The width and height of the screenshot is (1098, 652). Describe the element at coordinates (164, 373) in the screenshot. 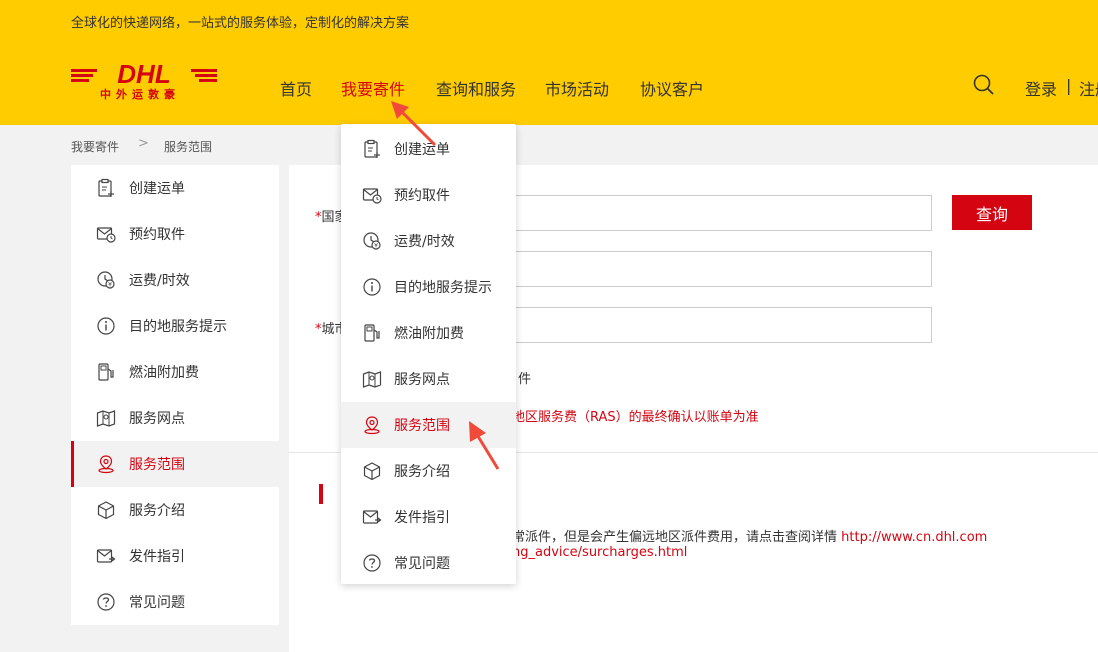

I see `sidebar-item-label: 燃油附加费` at that location.